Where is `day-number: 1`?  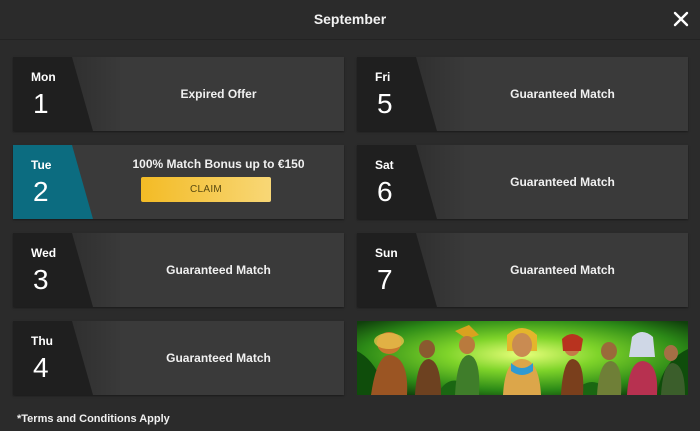
day-number: 1 is located at coordinates (41, 103).